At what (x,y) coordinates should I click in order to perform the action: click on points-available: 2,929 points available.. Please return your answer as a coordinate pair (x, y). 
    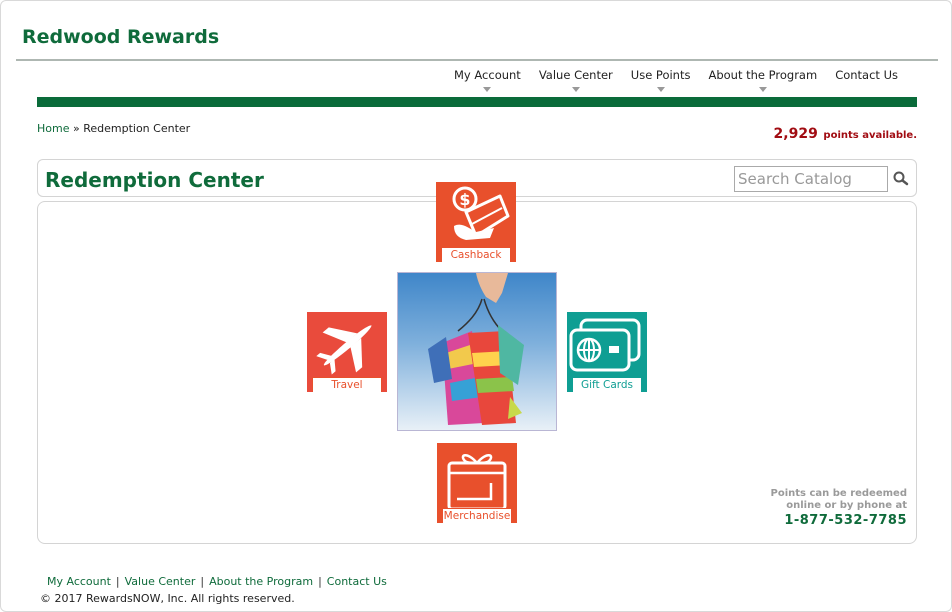
    Looking at the image, I should click on (845, 132).